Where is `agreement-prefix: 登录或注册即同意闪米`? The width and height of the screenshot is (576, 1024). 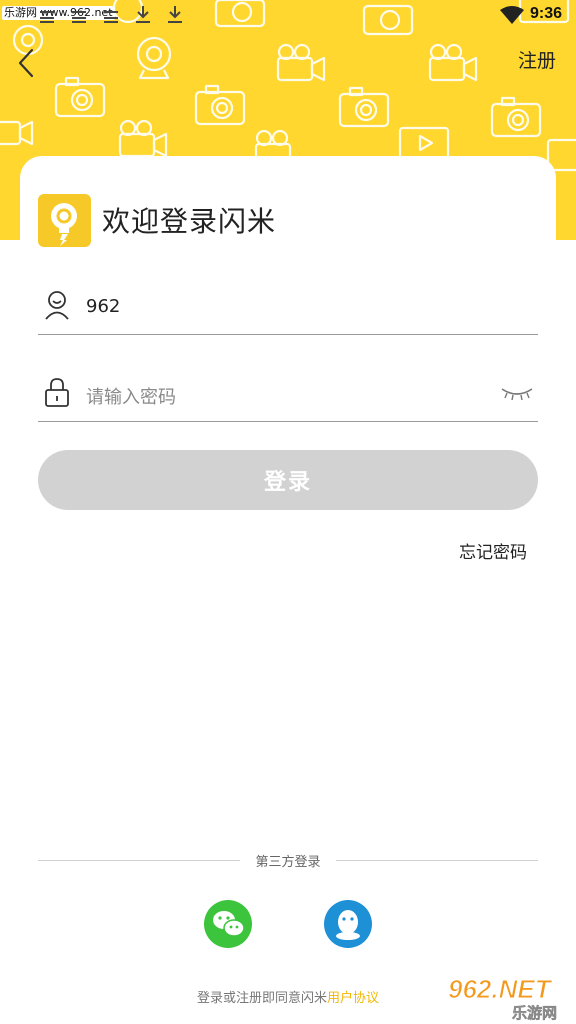 agreement-prefix: 登录或注册即同意闪米 is located at coordinates (261, 998).